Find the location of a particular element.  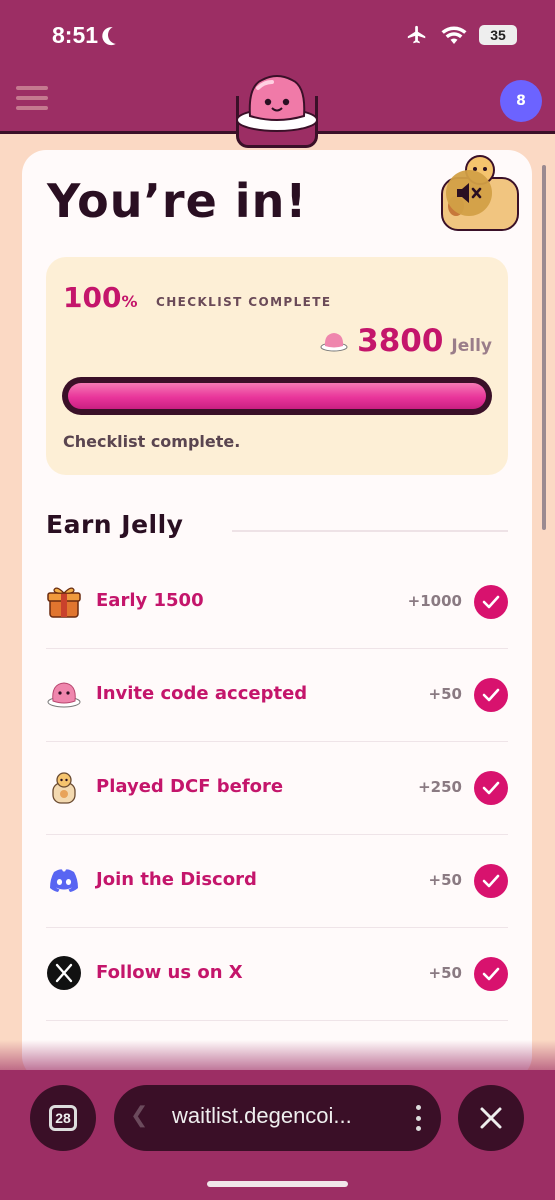

checklist-percent-value: 100 is located at coordinates (92, 297).